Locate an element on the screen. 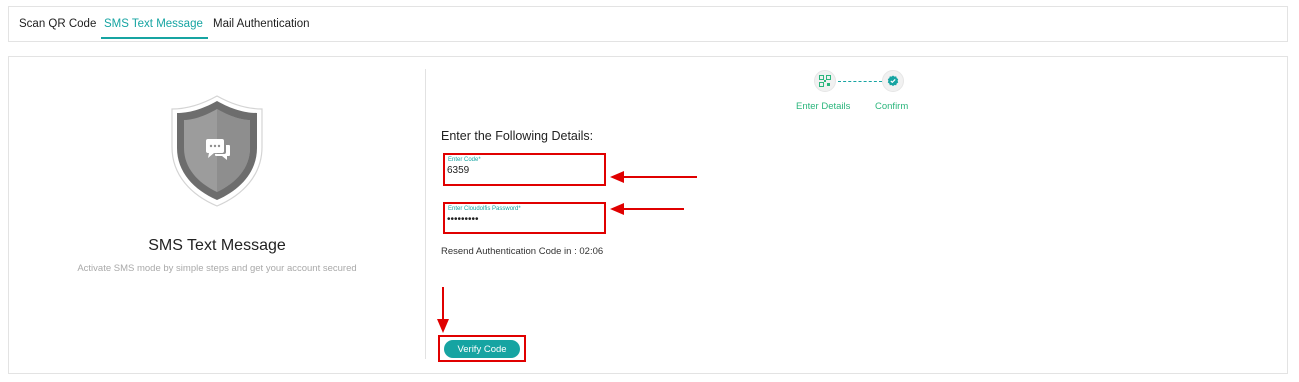  tab-sms-text-message: SMS Text Message is located at coordinates (153, 24).